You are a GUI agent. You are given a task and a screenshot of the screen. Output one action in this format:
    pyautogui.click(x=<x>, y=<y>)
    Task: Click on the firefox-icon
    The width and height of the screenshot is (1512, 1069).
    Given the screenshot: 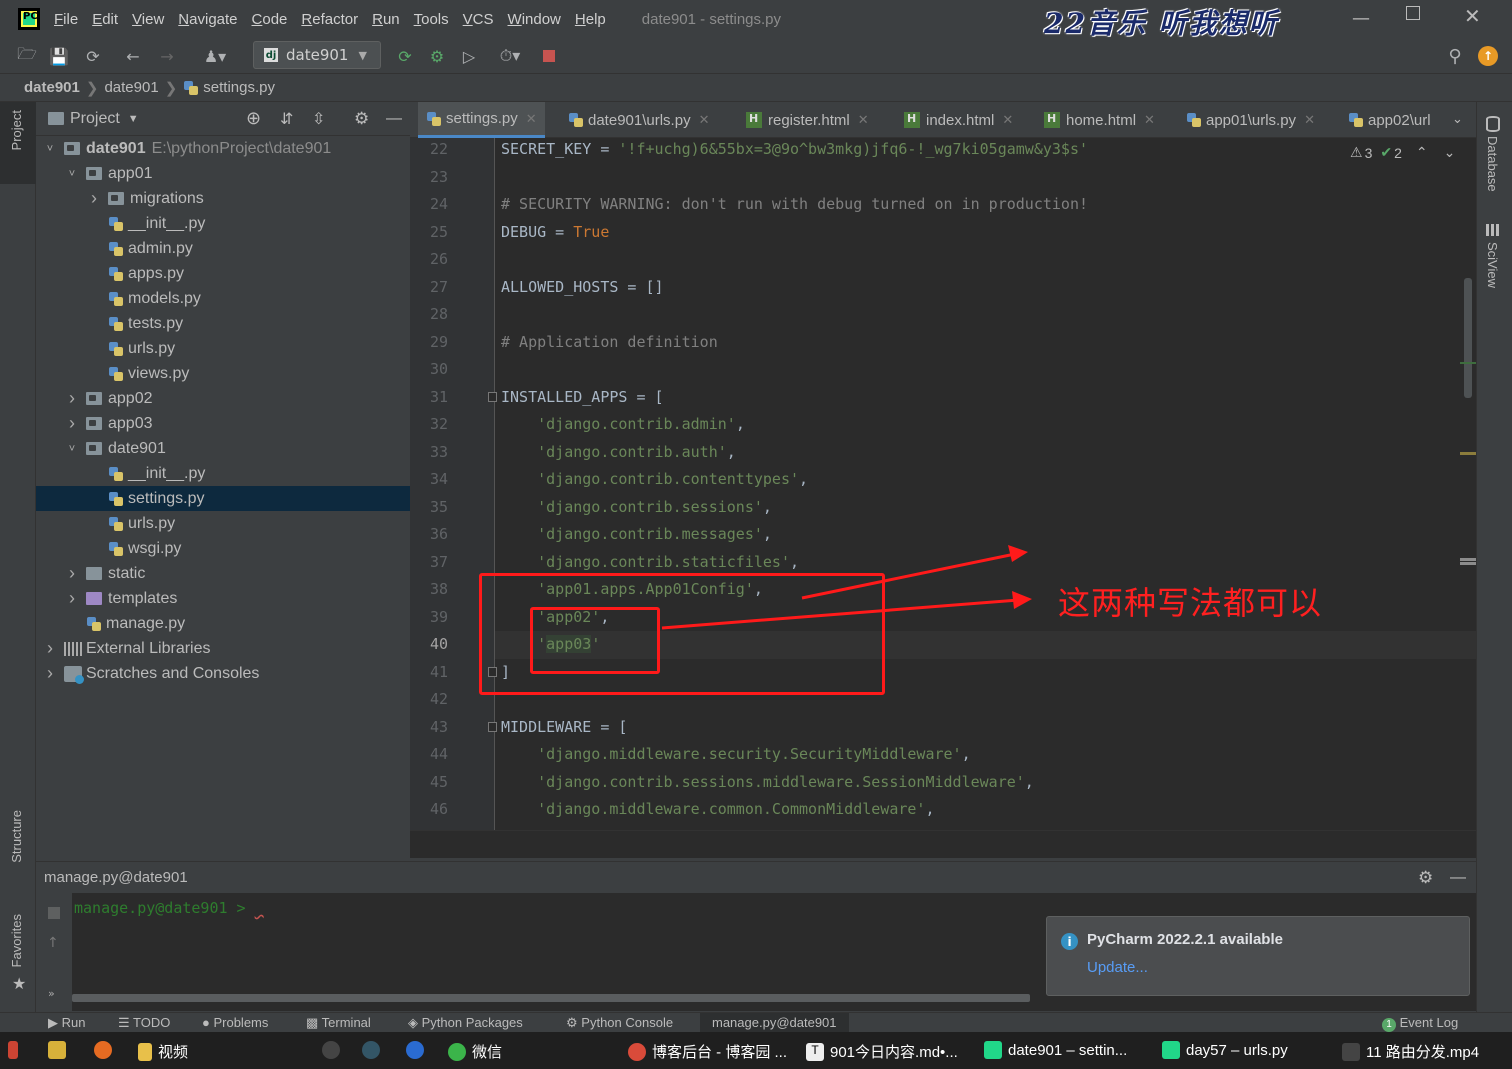 What is the action you would take?
    pyautogui.click(x=106, y=1050)
    